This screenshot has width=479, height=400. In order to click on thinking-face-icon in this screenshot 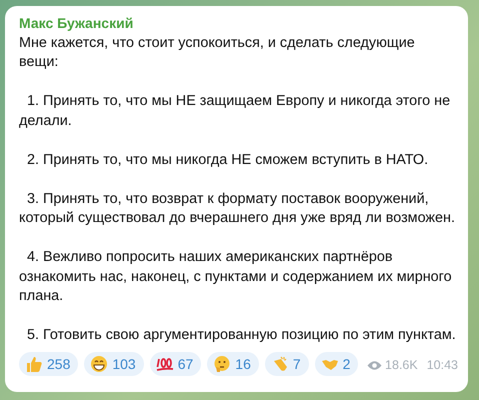, I will do `click(222, 363)`.